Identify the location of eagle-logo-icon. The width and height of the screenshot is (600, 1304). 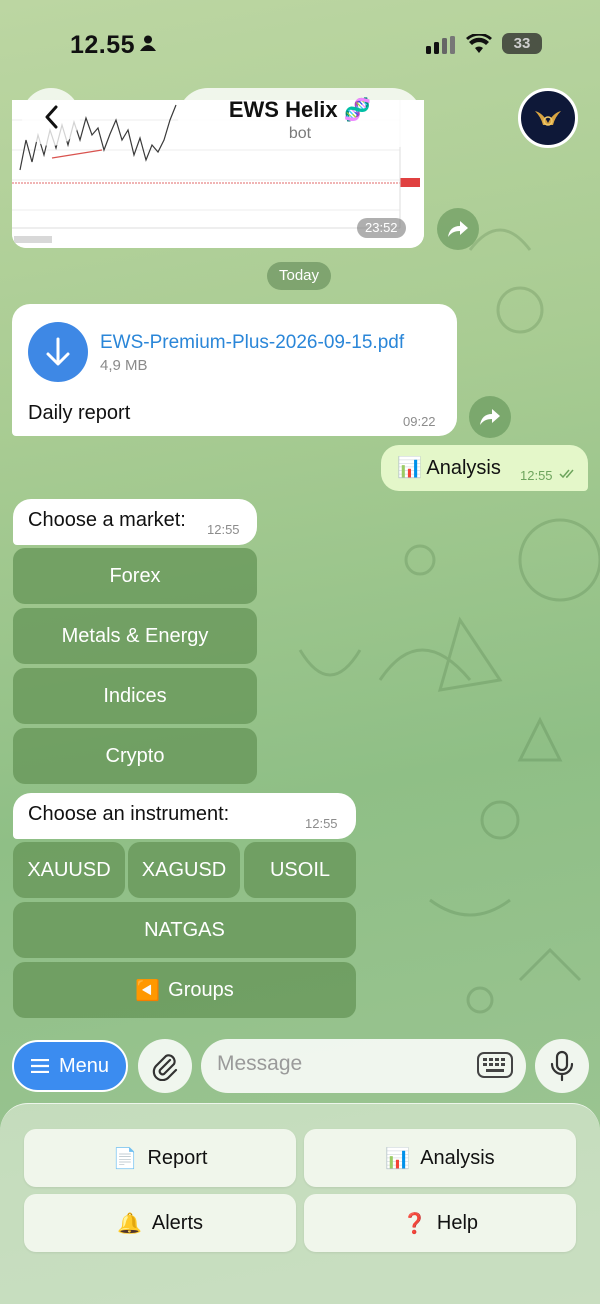
(548, 118).